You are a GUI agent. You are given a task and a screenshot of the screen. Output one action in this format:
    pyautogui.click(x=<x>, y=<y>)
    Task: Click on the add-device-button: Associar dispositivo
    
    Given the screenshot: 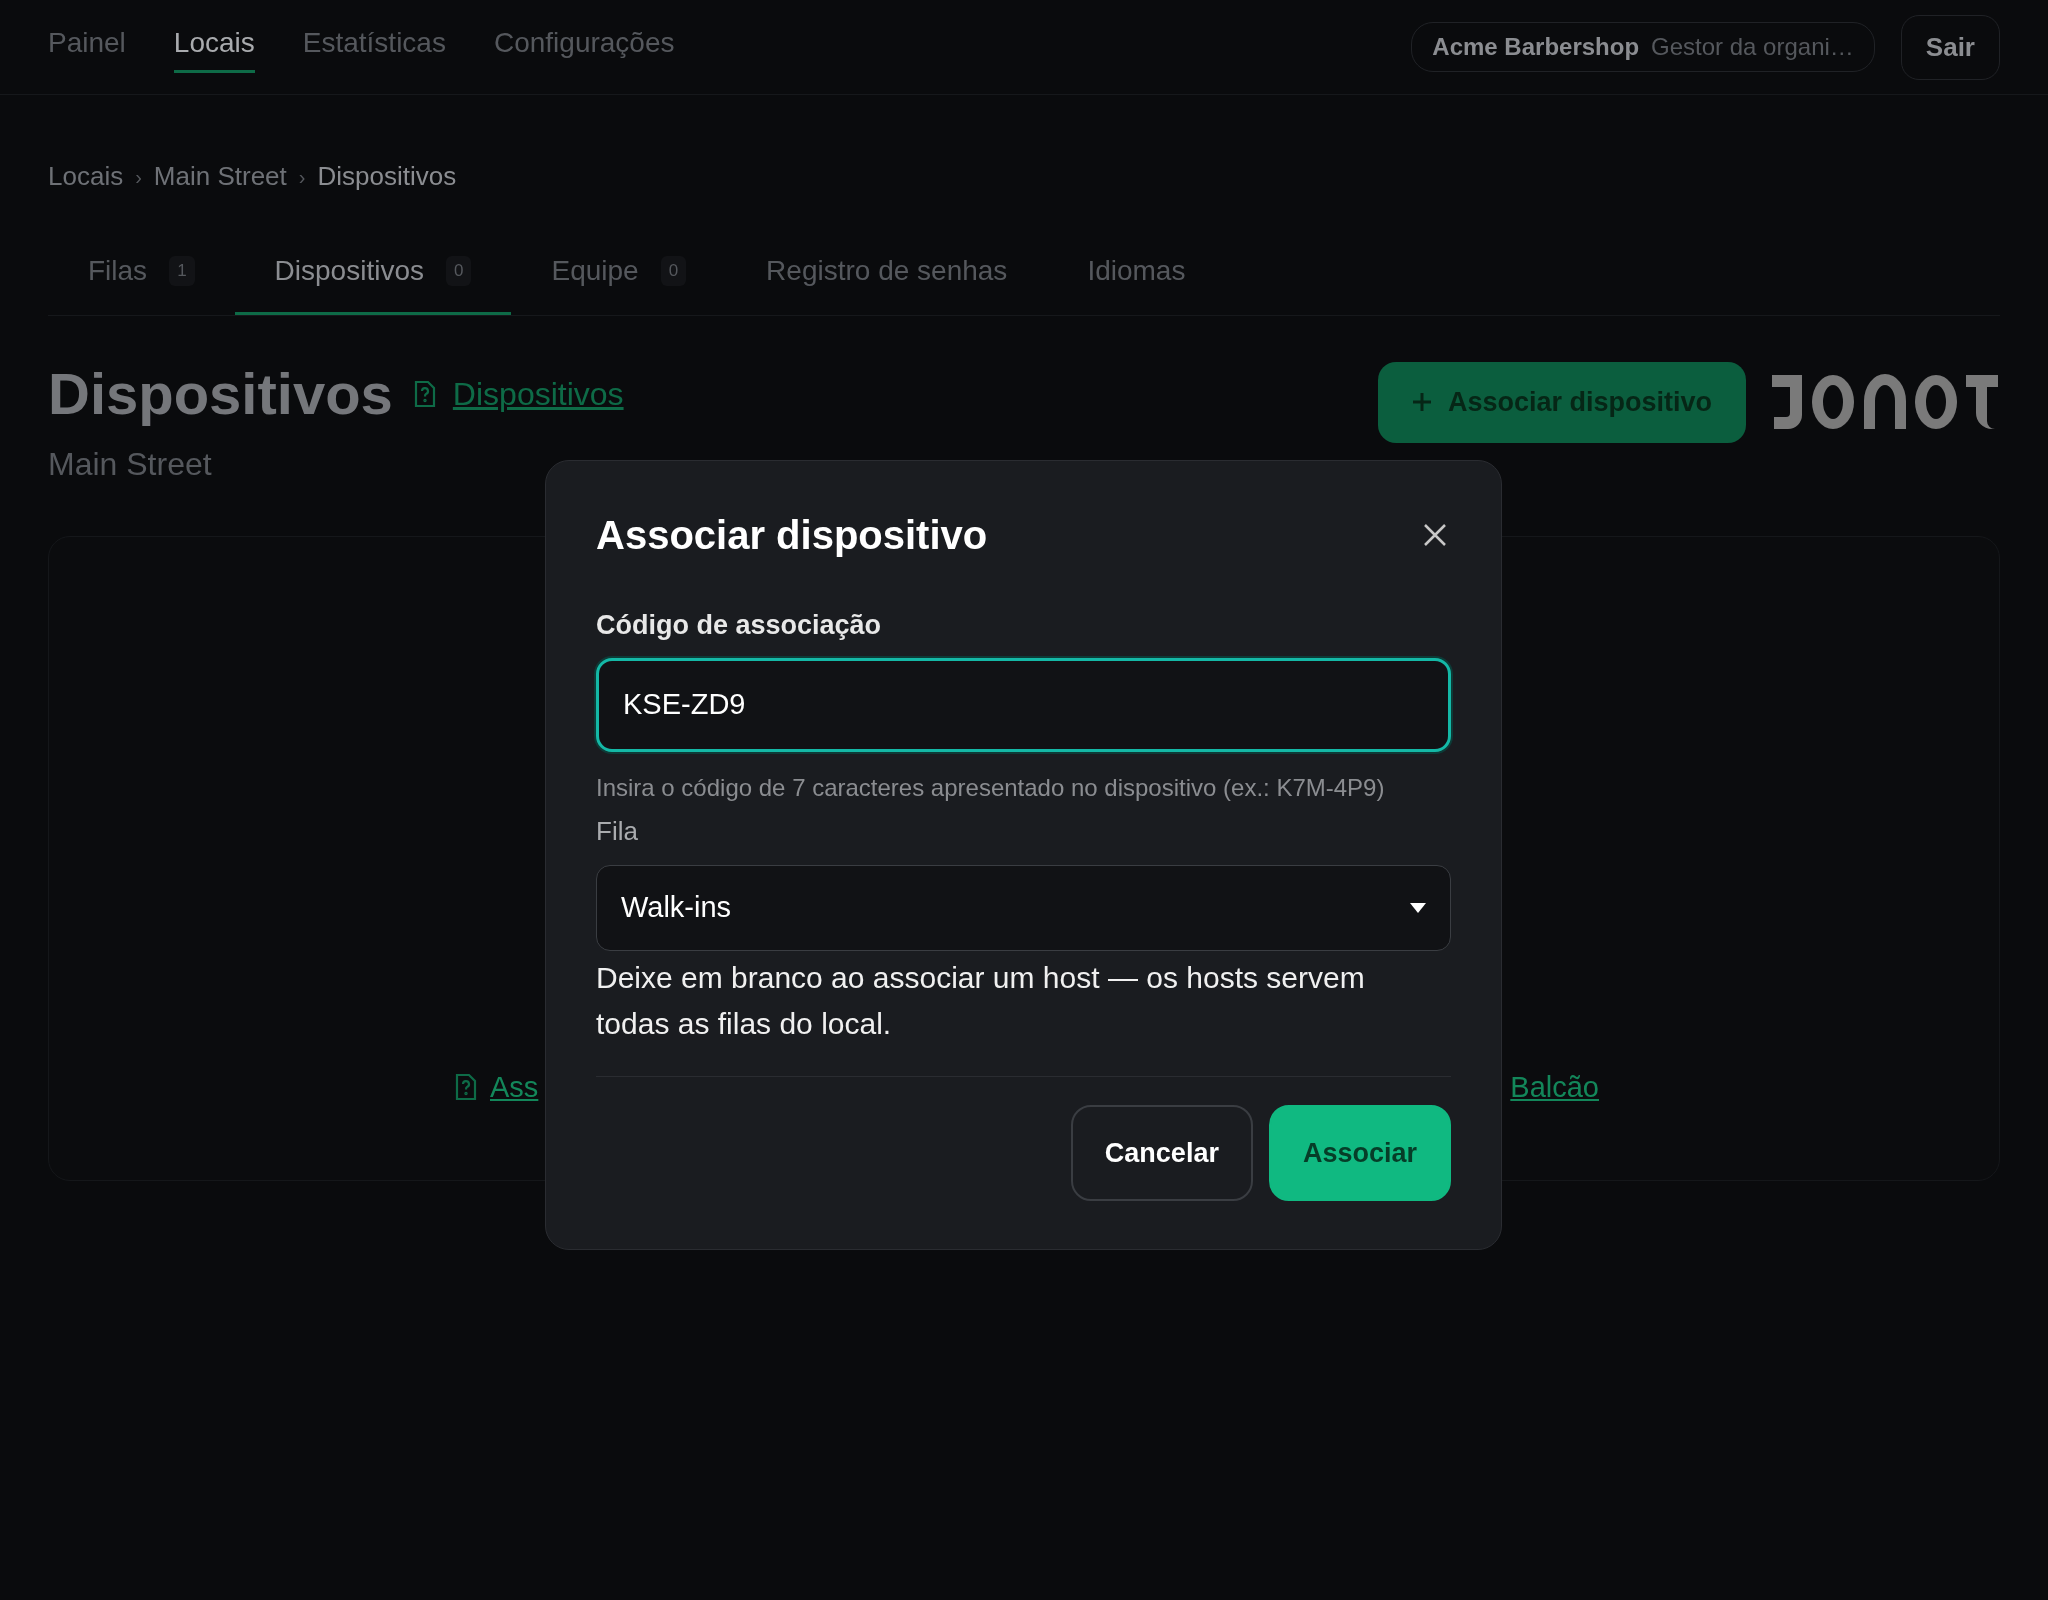 What is the action you would take?
    pyautogui.click(x=1561, y=402)
    